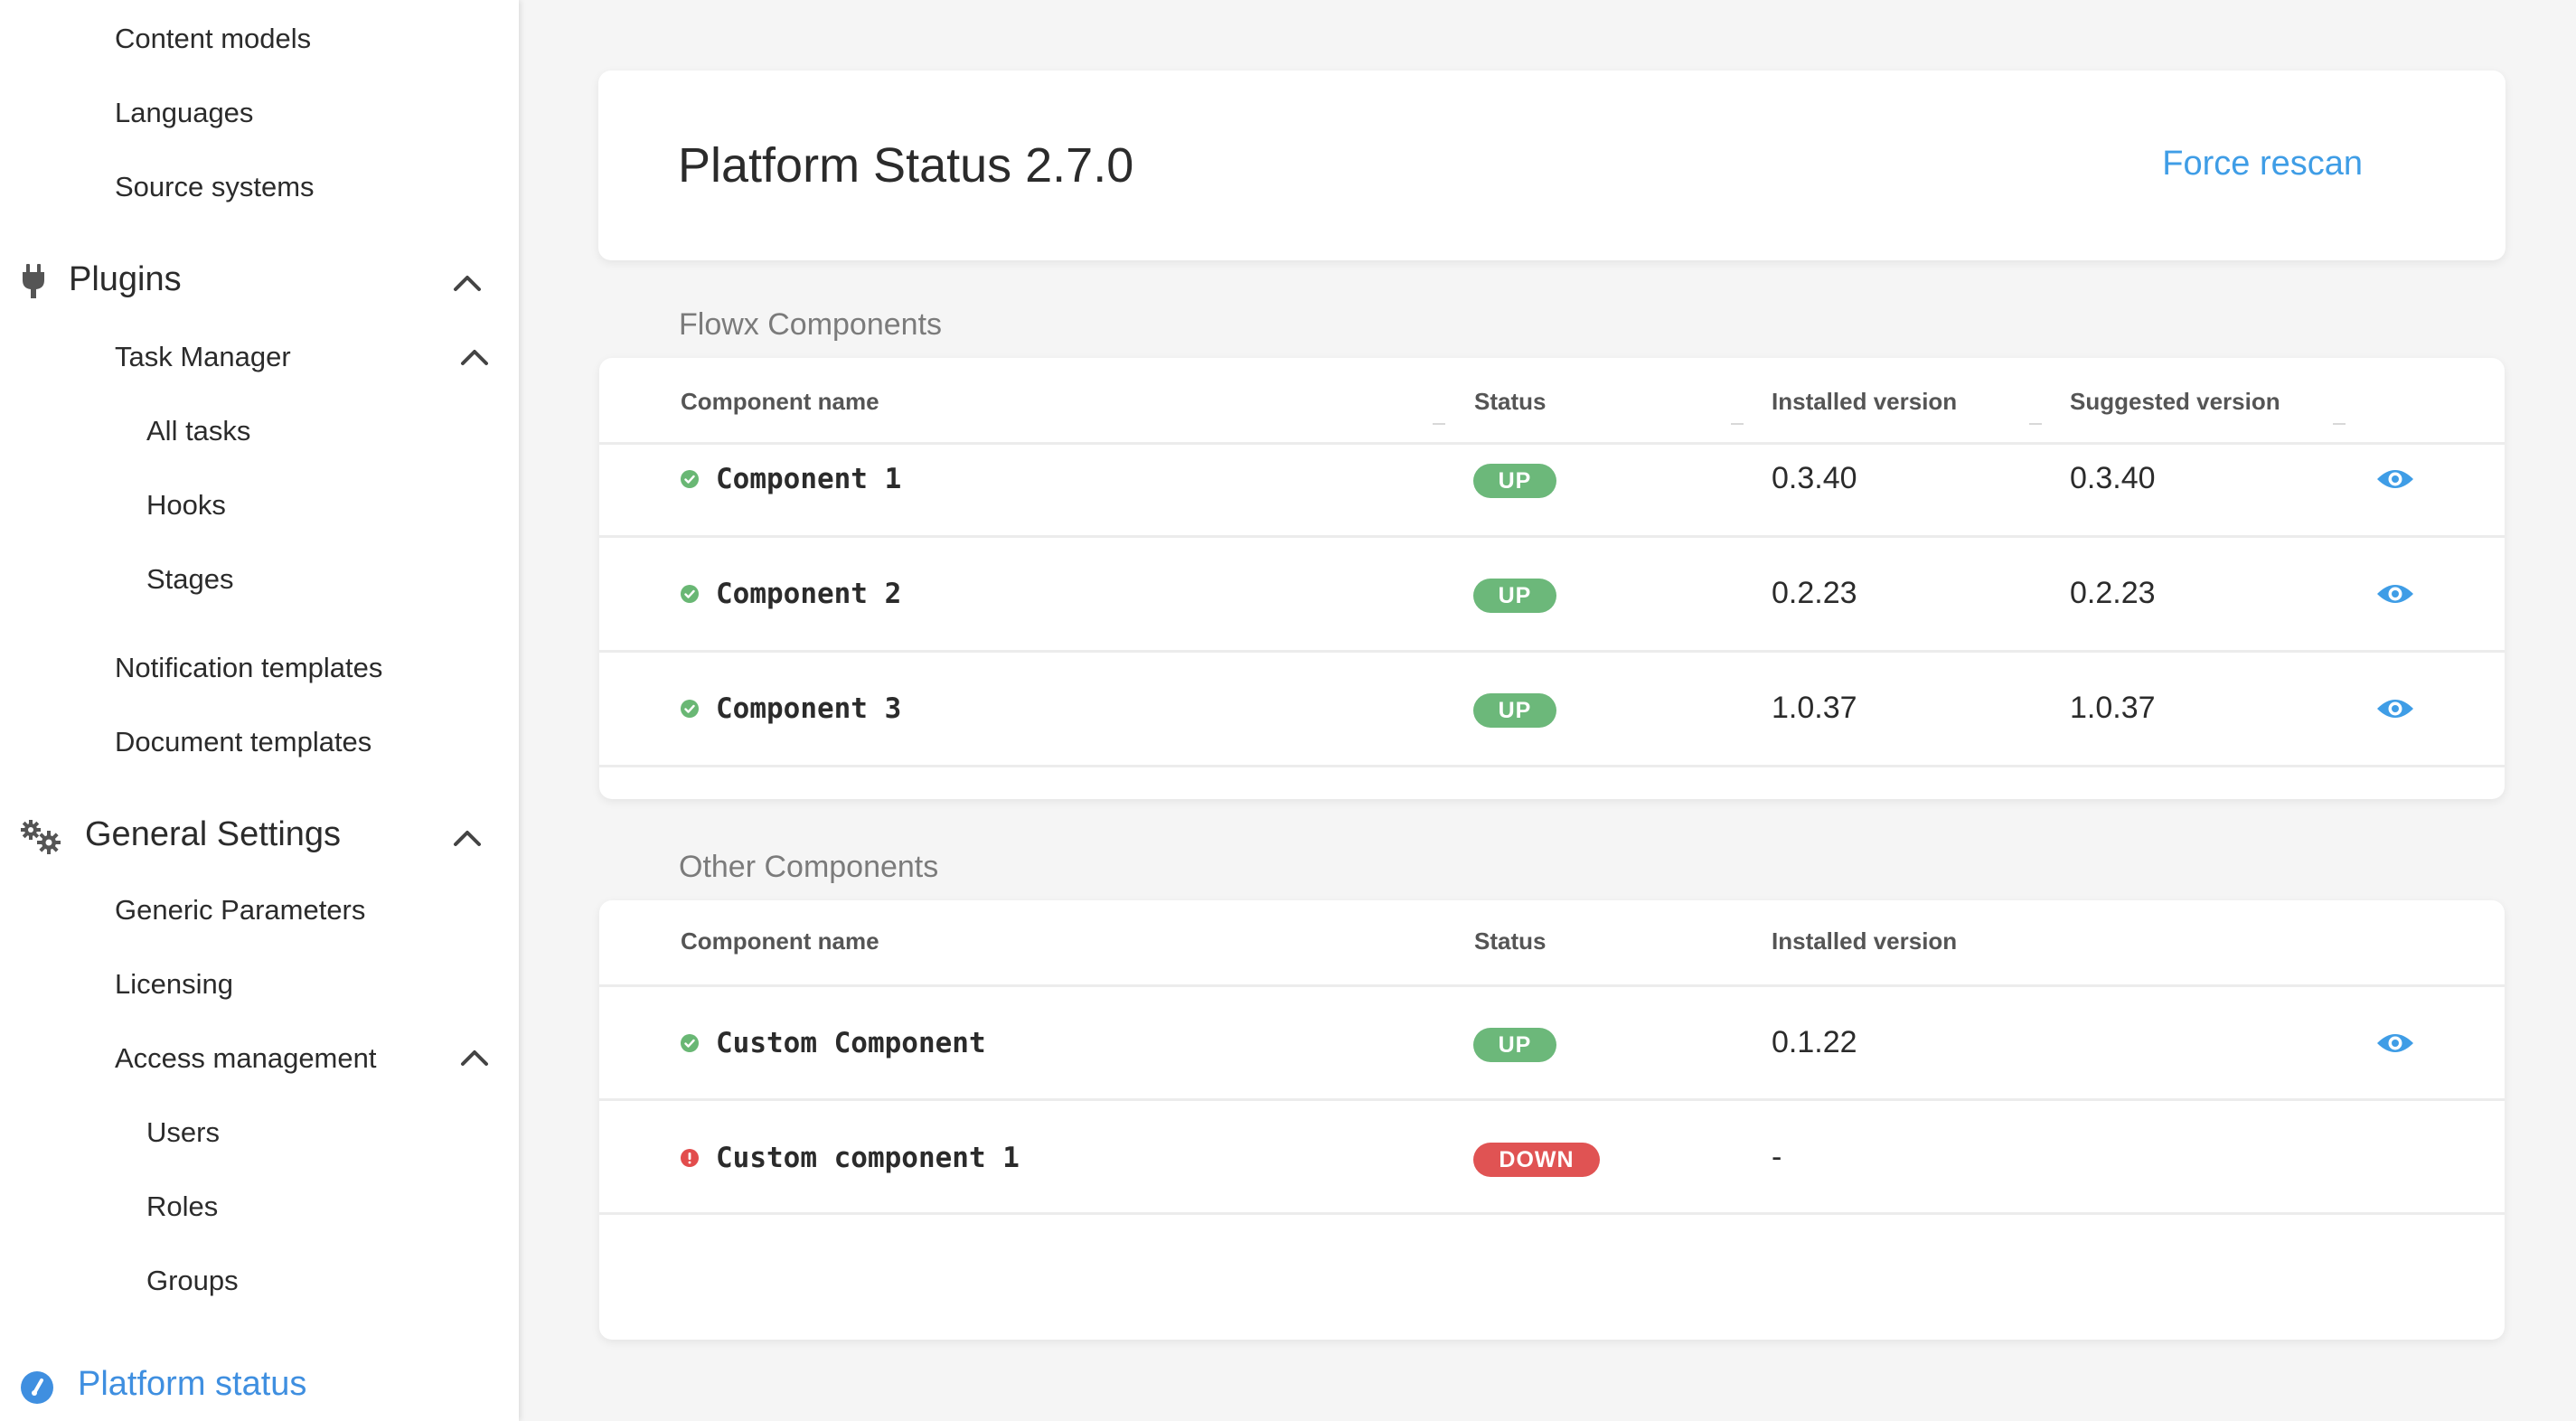 The image size is (2576, 1421). Describe the element at coordinates (809, 479) in the screenshot. I see `component-name: Component 1` at that location.